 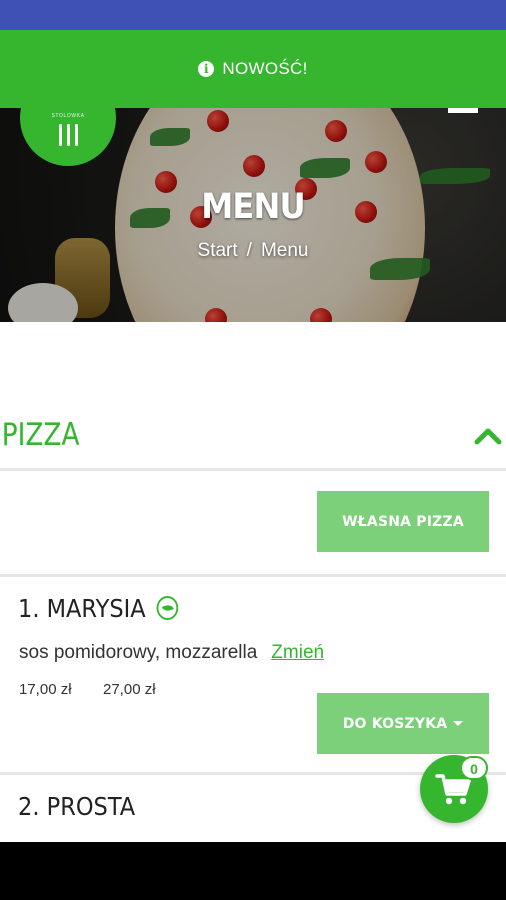 I want to click on caret-down-icon, so click(x=458, y=723).